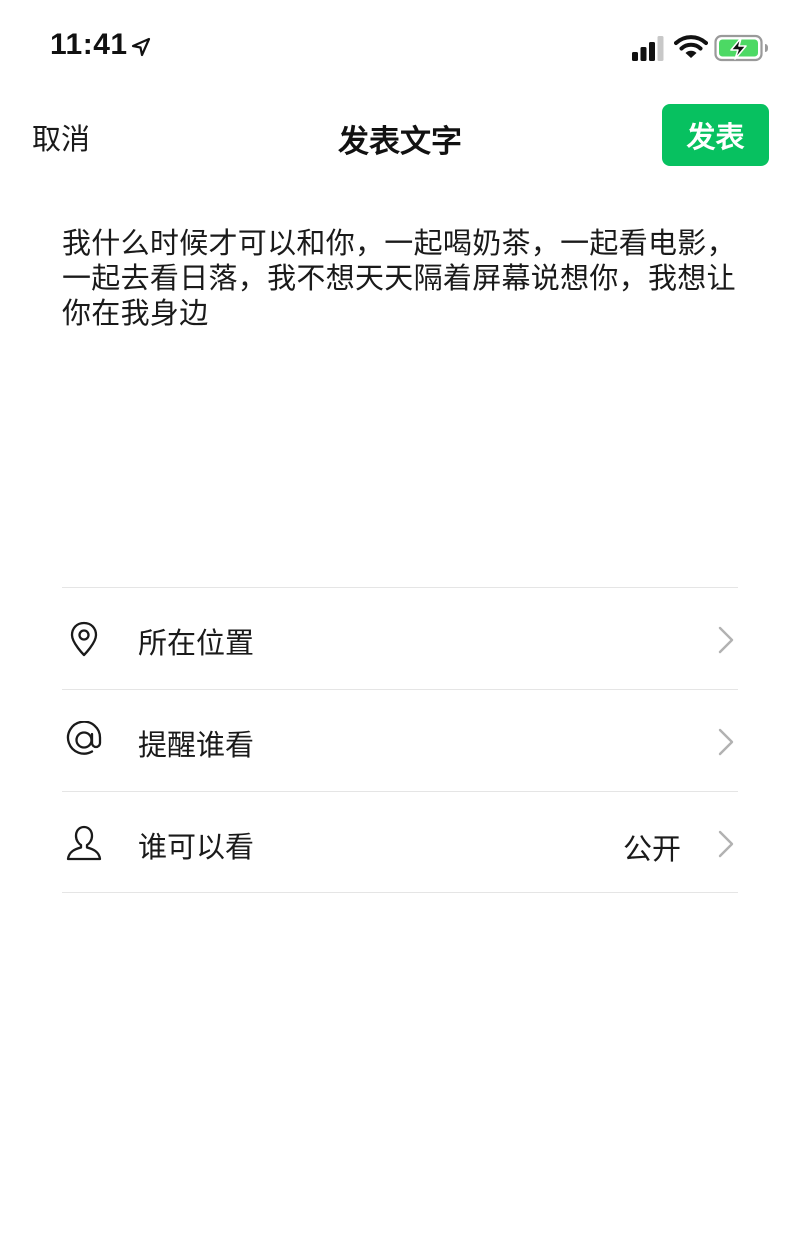 Image resolution: width=800 pixels, height=1248 pixels. I want to click on cellular-signal-icon, so click(648, 48).